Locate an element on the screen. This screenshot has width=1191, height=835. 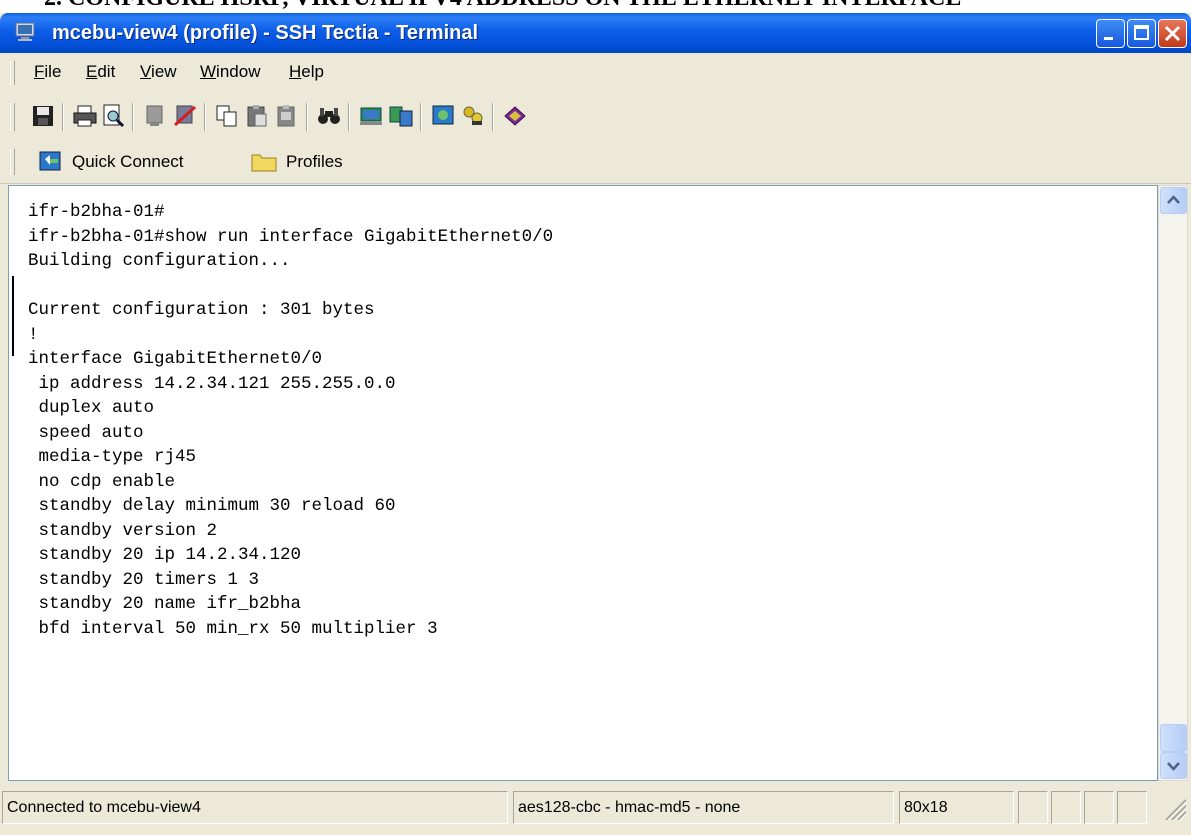
terminal-line: standby version 2 is located at coordinates (123, 530).